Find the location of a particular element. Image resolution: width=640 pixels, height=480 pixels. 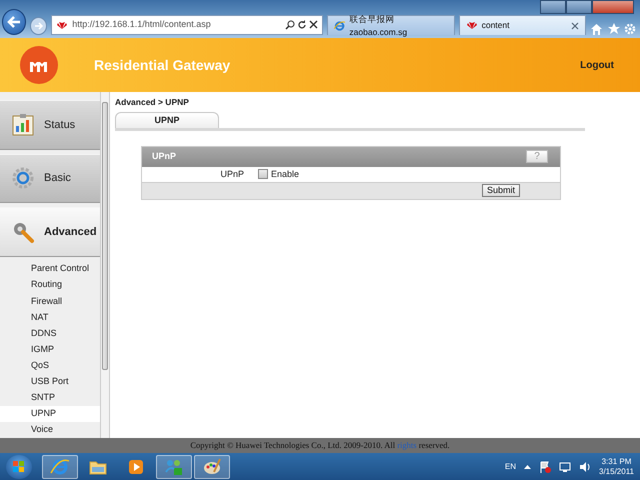

close-icon is located at coordinates (575, 26).